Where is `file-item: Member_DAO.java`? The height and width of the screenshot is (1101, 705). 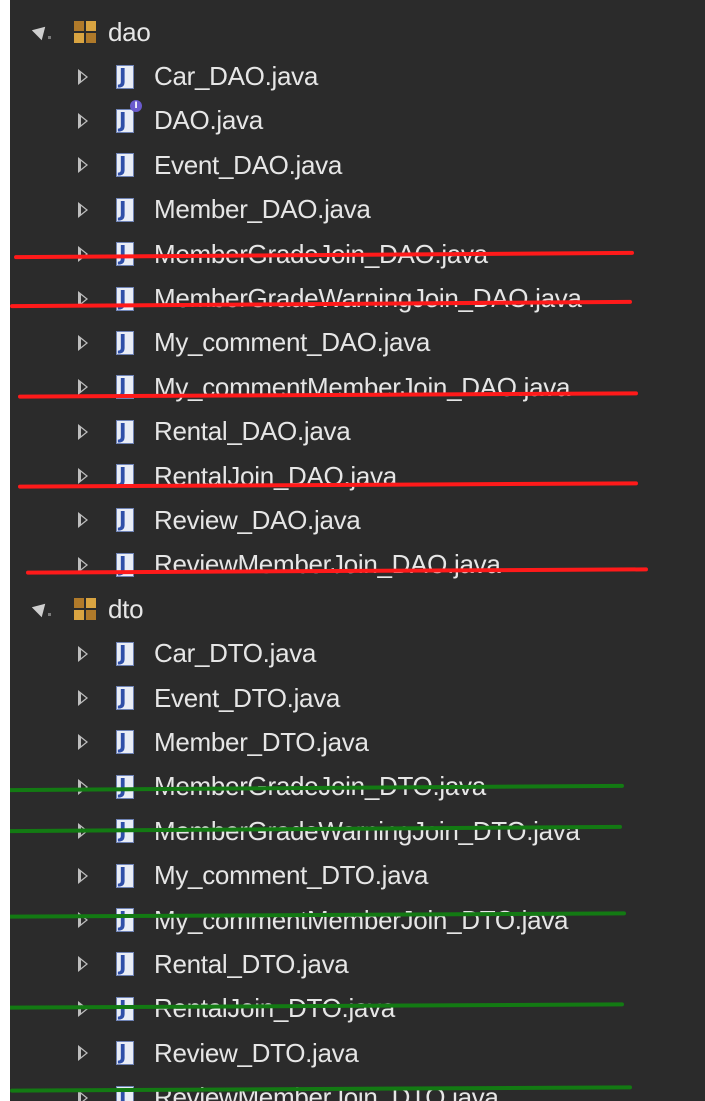
file-item: Member_DAO.java is located at coordinates (357, 210).